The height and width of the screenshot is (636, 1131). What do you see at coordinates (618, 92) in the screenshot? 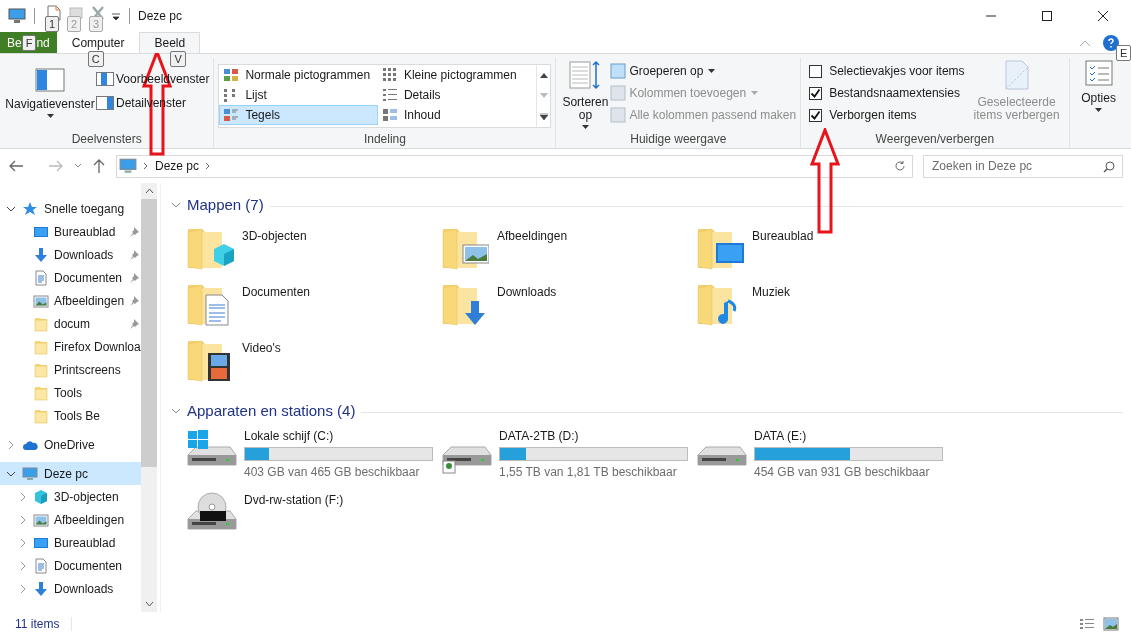
I see `columns-icon` at bounding box center [618, 92].